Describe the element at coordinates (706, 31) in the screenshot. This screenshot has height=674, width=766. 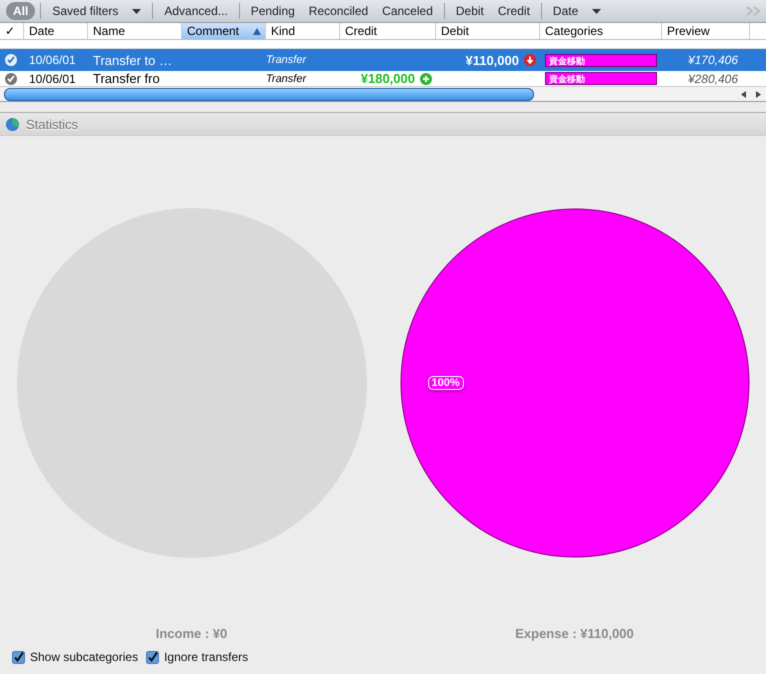
I see `column-header: Preview` at that location.